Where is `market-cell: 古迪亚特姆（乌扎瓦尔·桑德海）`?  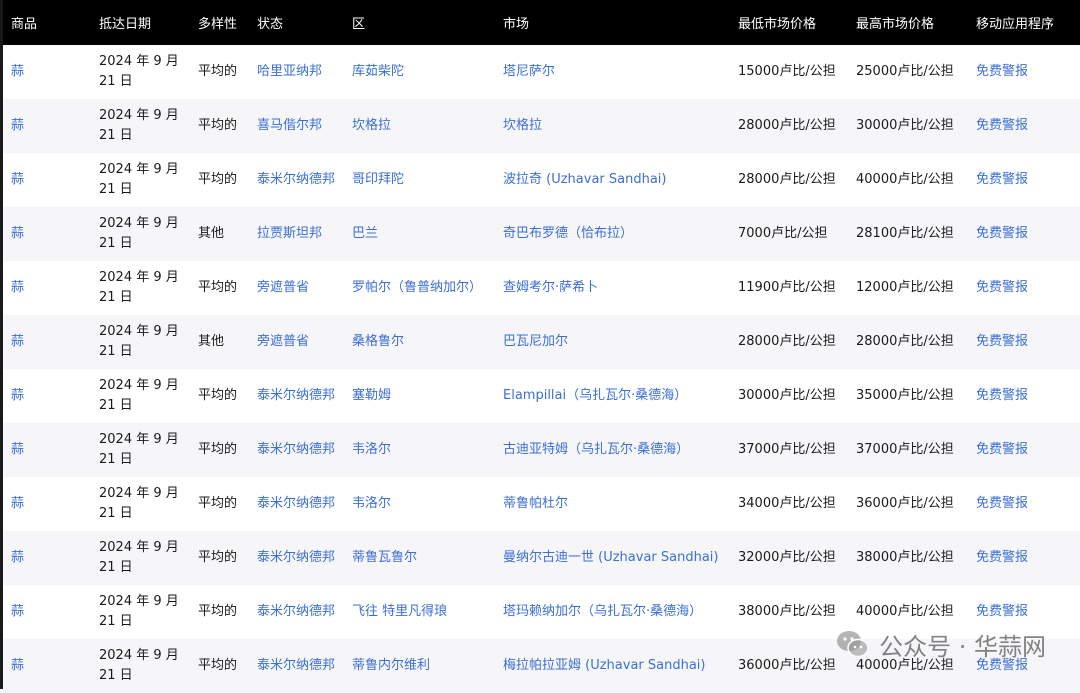 market-cell: 古迪亚特姆（乌扎瓦尔·桑德海） is located at coordinates (612, 450).